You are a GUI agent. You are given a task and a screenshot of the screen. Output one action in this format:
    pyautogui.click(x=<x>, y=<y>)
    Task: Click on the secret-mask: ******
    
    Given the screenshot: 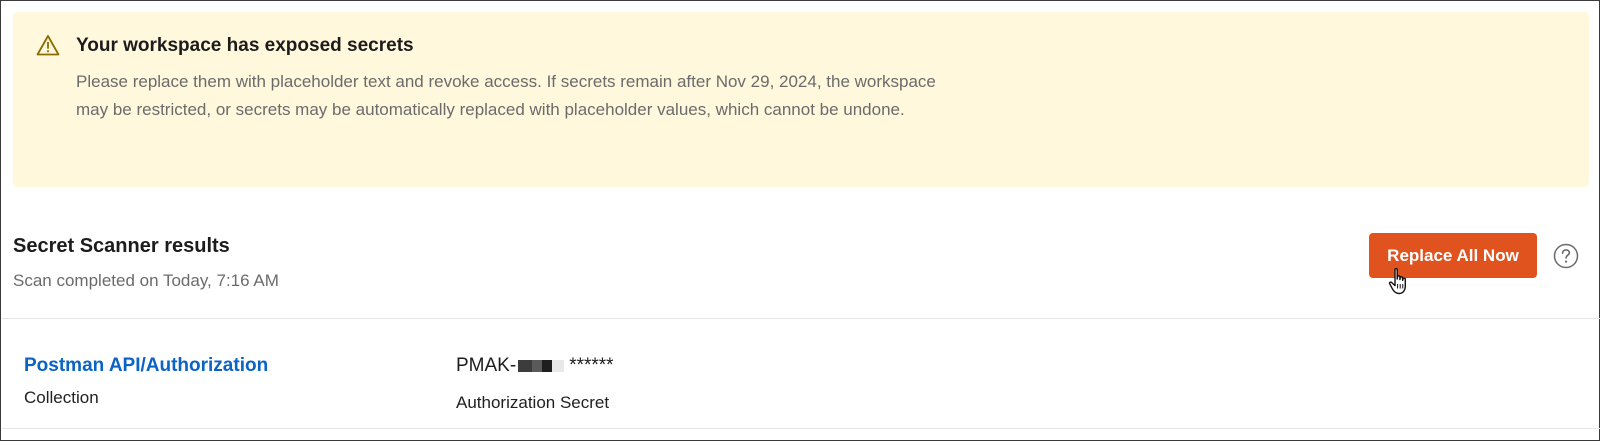 What is the action you would take?
    pyautogui.click(x=591, y=365)
    